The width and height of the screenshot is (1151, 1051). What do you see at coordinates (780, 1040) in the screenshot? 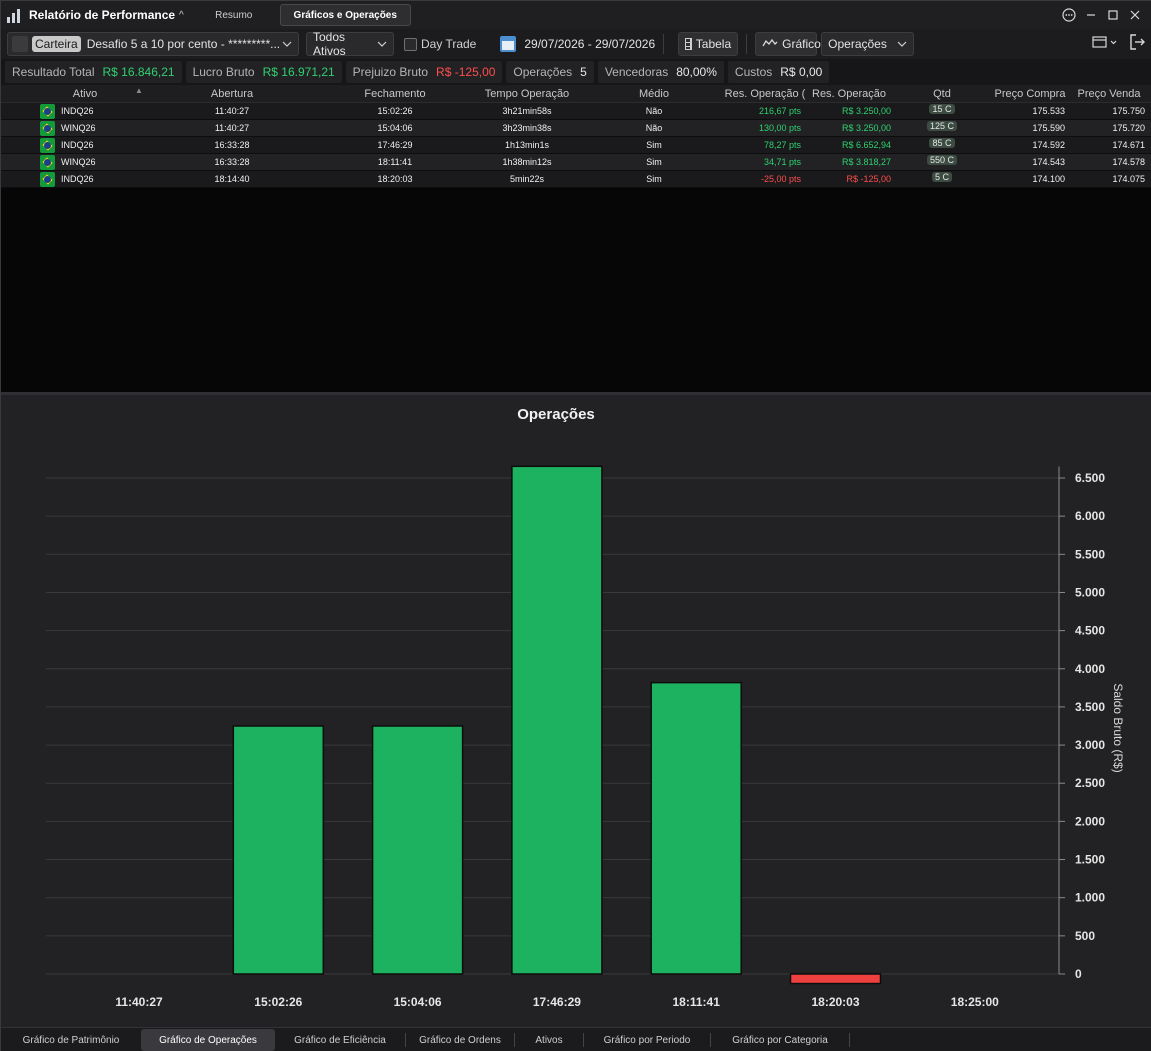
I see `btab-categoria: Gráfico por Categoria` at bounding box center [780, 1040].